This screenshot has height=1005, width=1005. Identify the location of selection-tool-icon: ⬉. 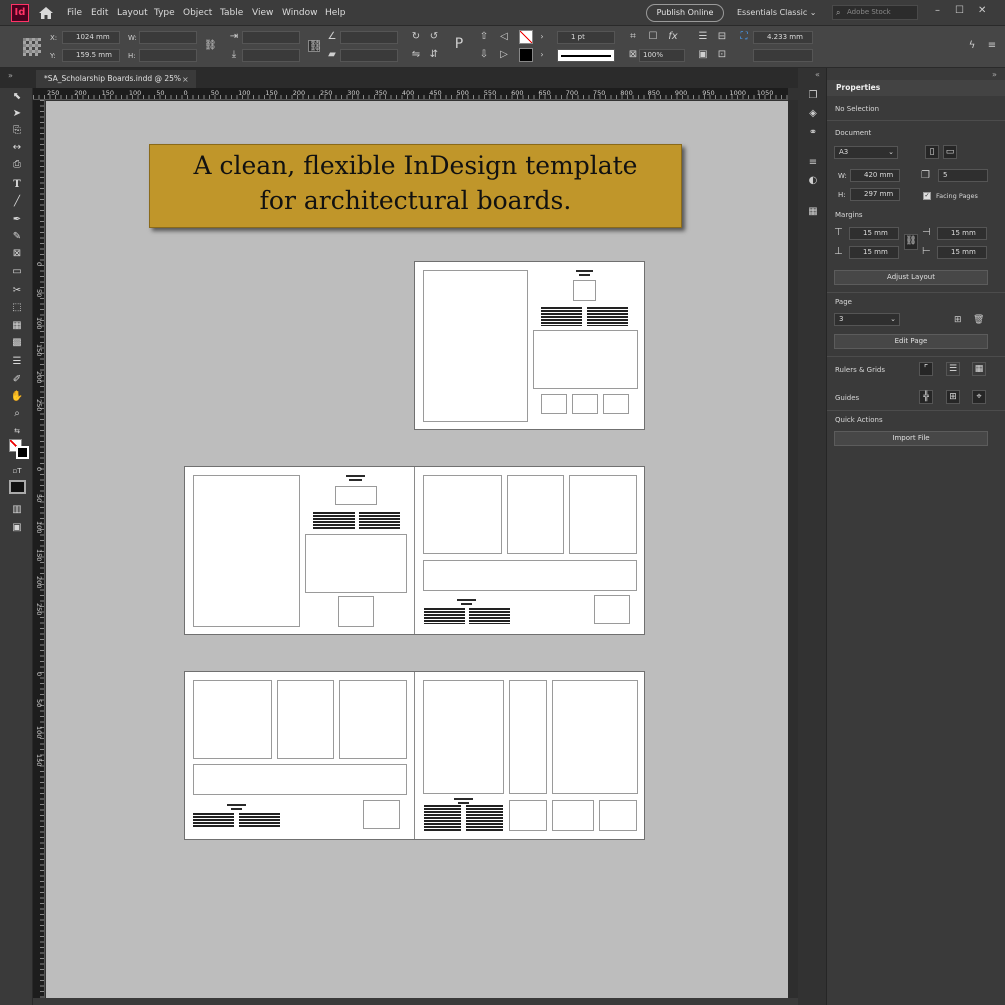
(17, 97).